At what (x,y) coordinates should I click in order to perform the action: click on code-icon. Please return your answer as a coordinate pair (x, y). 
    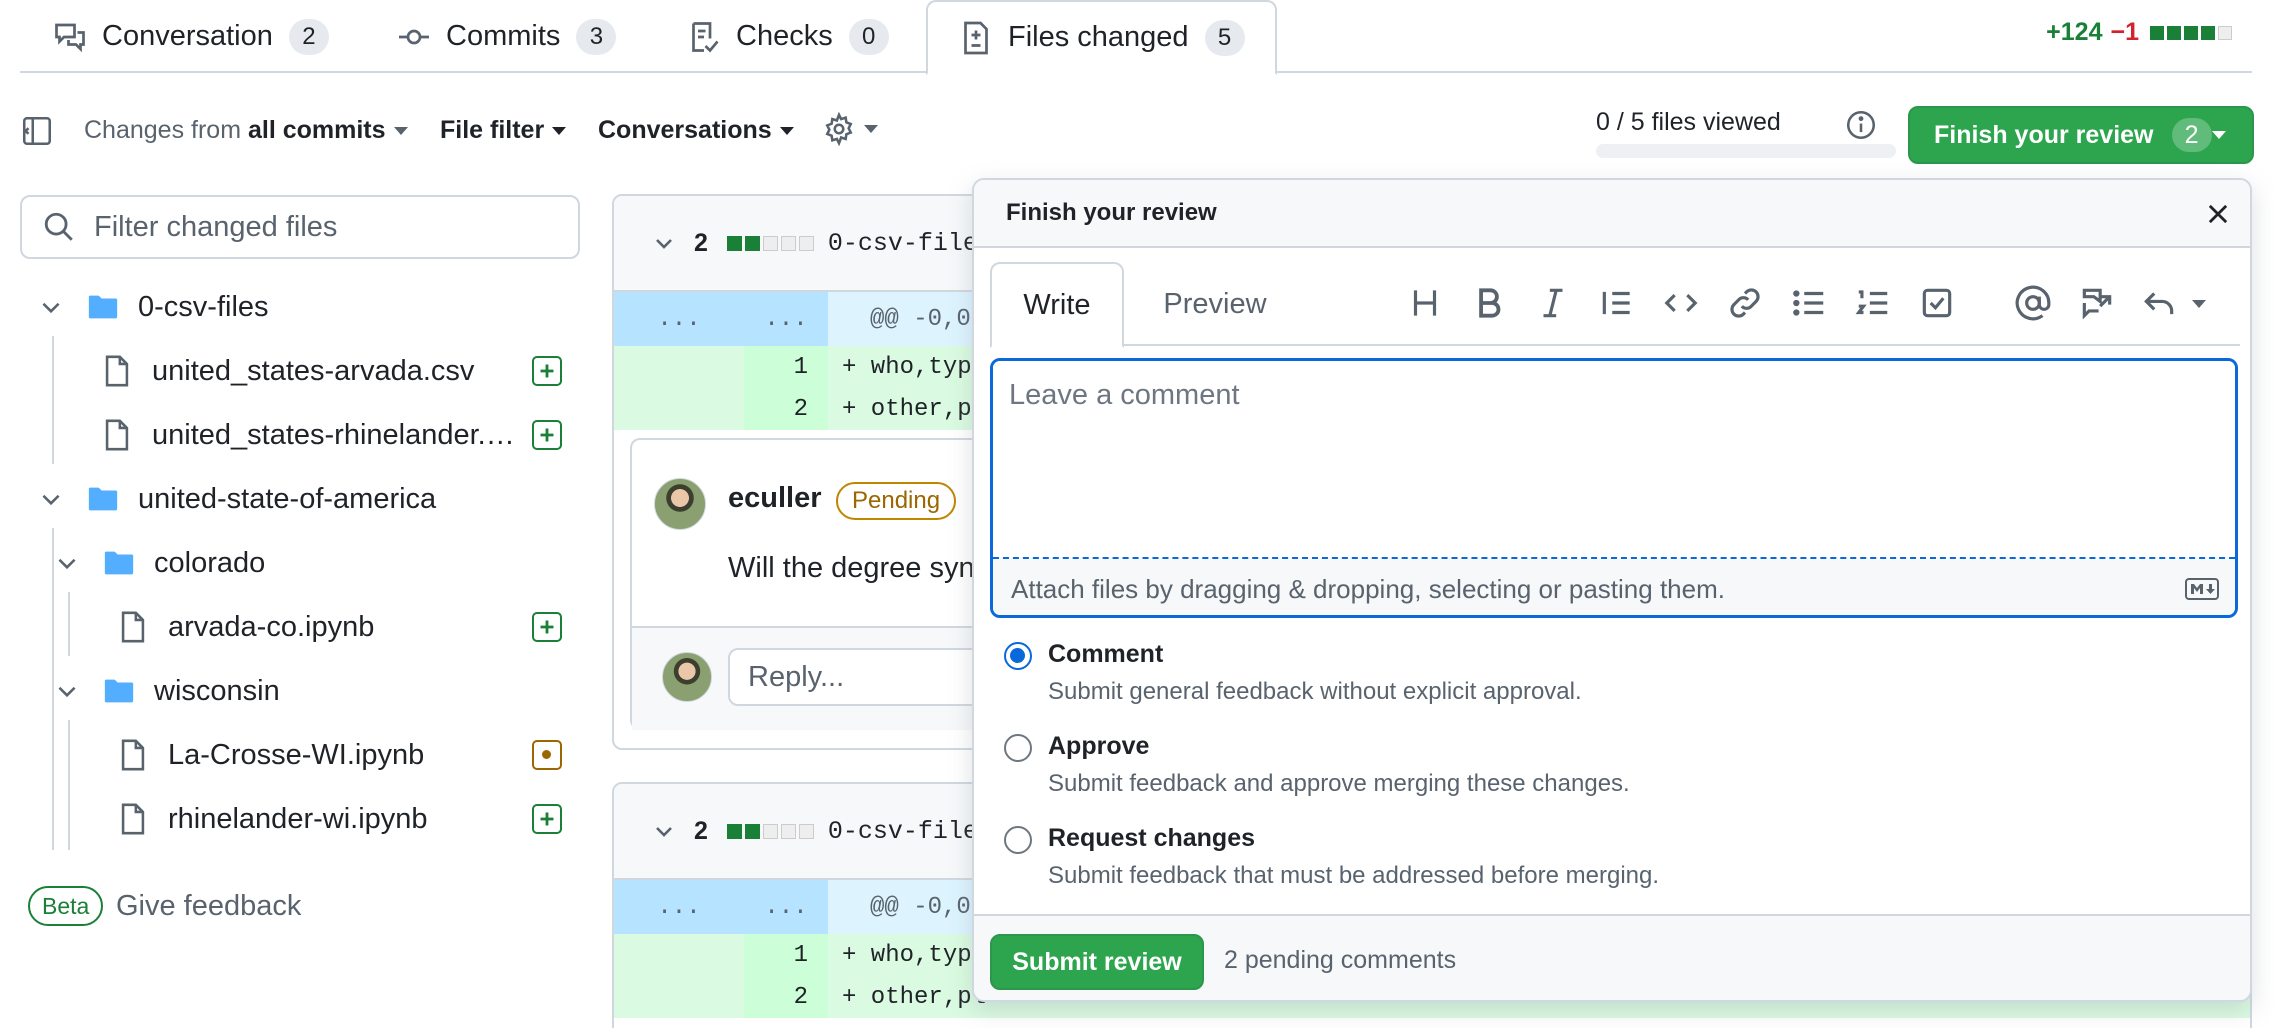
    Looking at the image, I should click on (1681, 303).